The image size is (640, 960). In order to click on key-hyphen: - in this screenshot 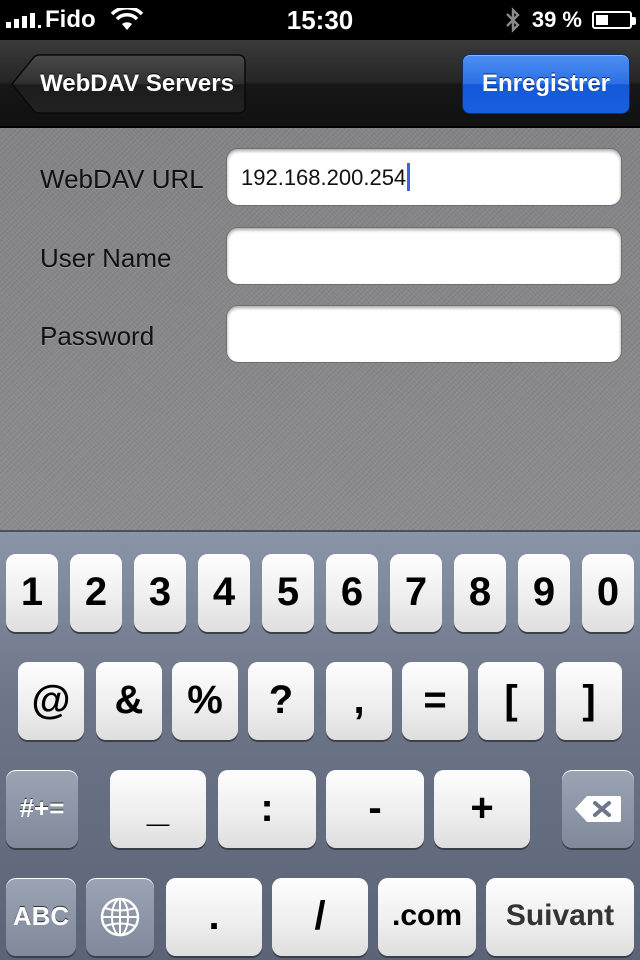, I will do `click(375, 809)`.